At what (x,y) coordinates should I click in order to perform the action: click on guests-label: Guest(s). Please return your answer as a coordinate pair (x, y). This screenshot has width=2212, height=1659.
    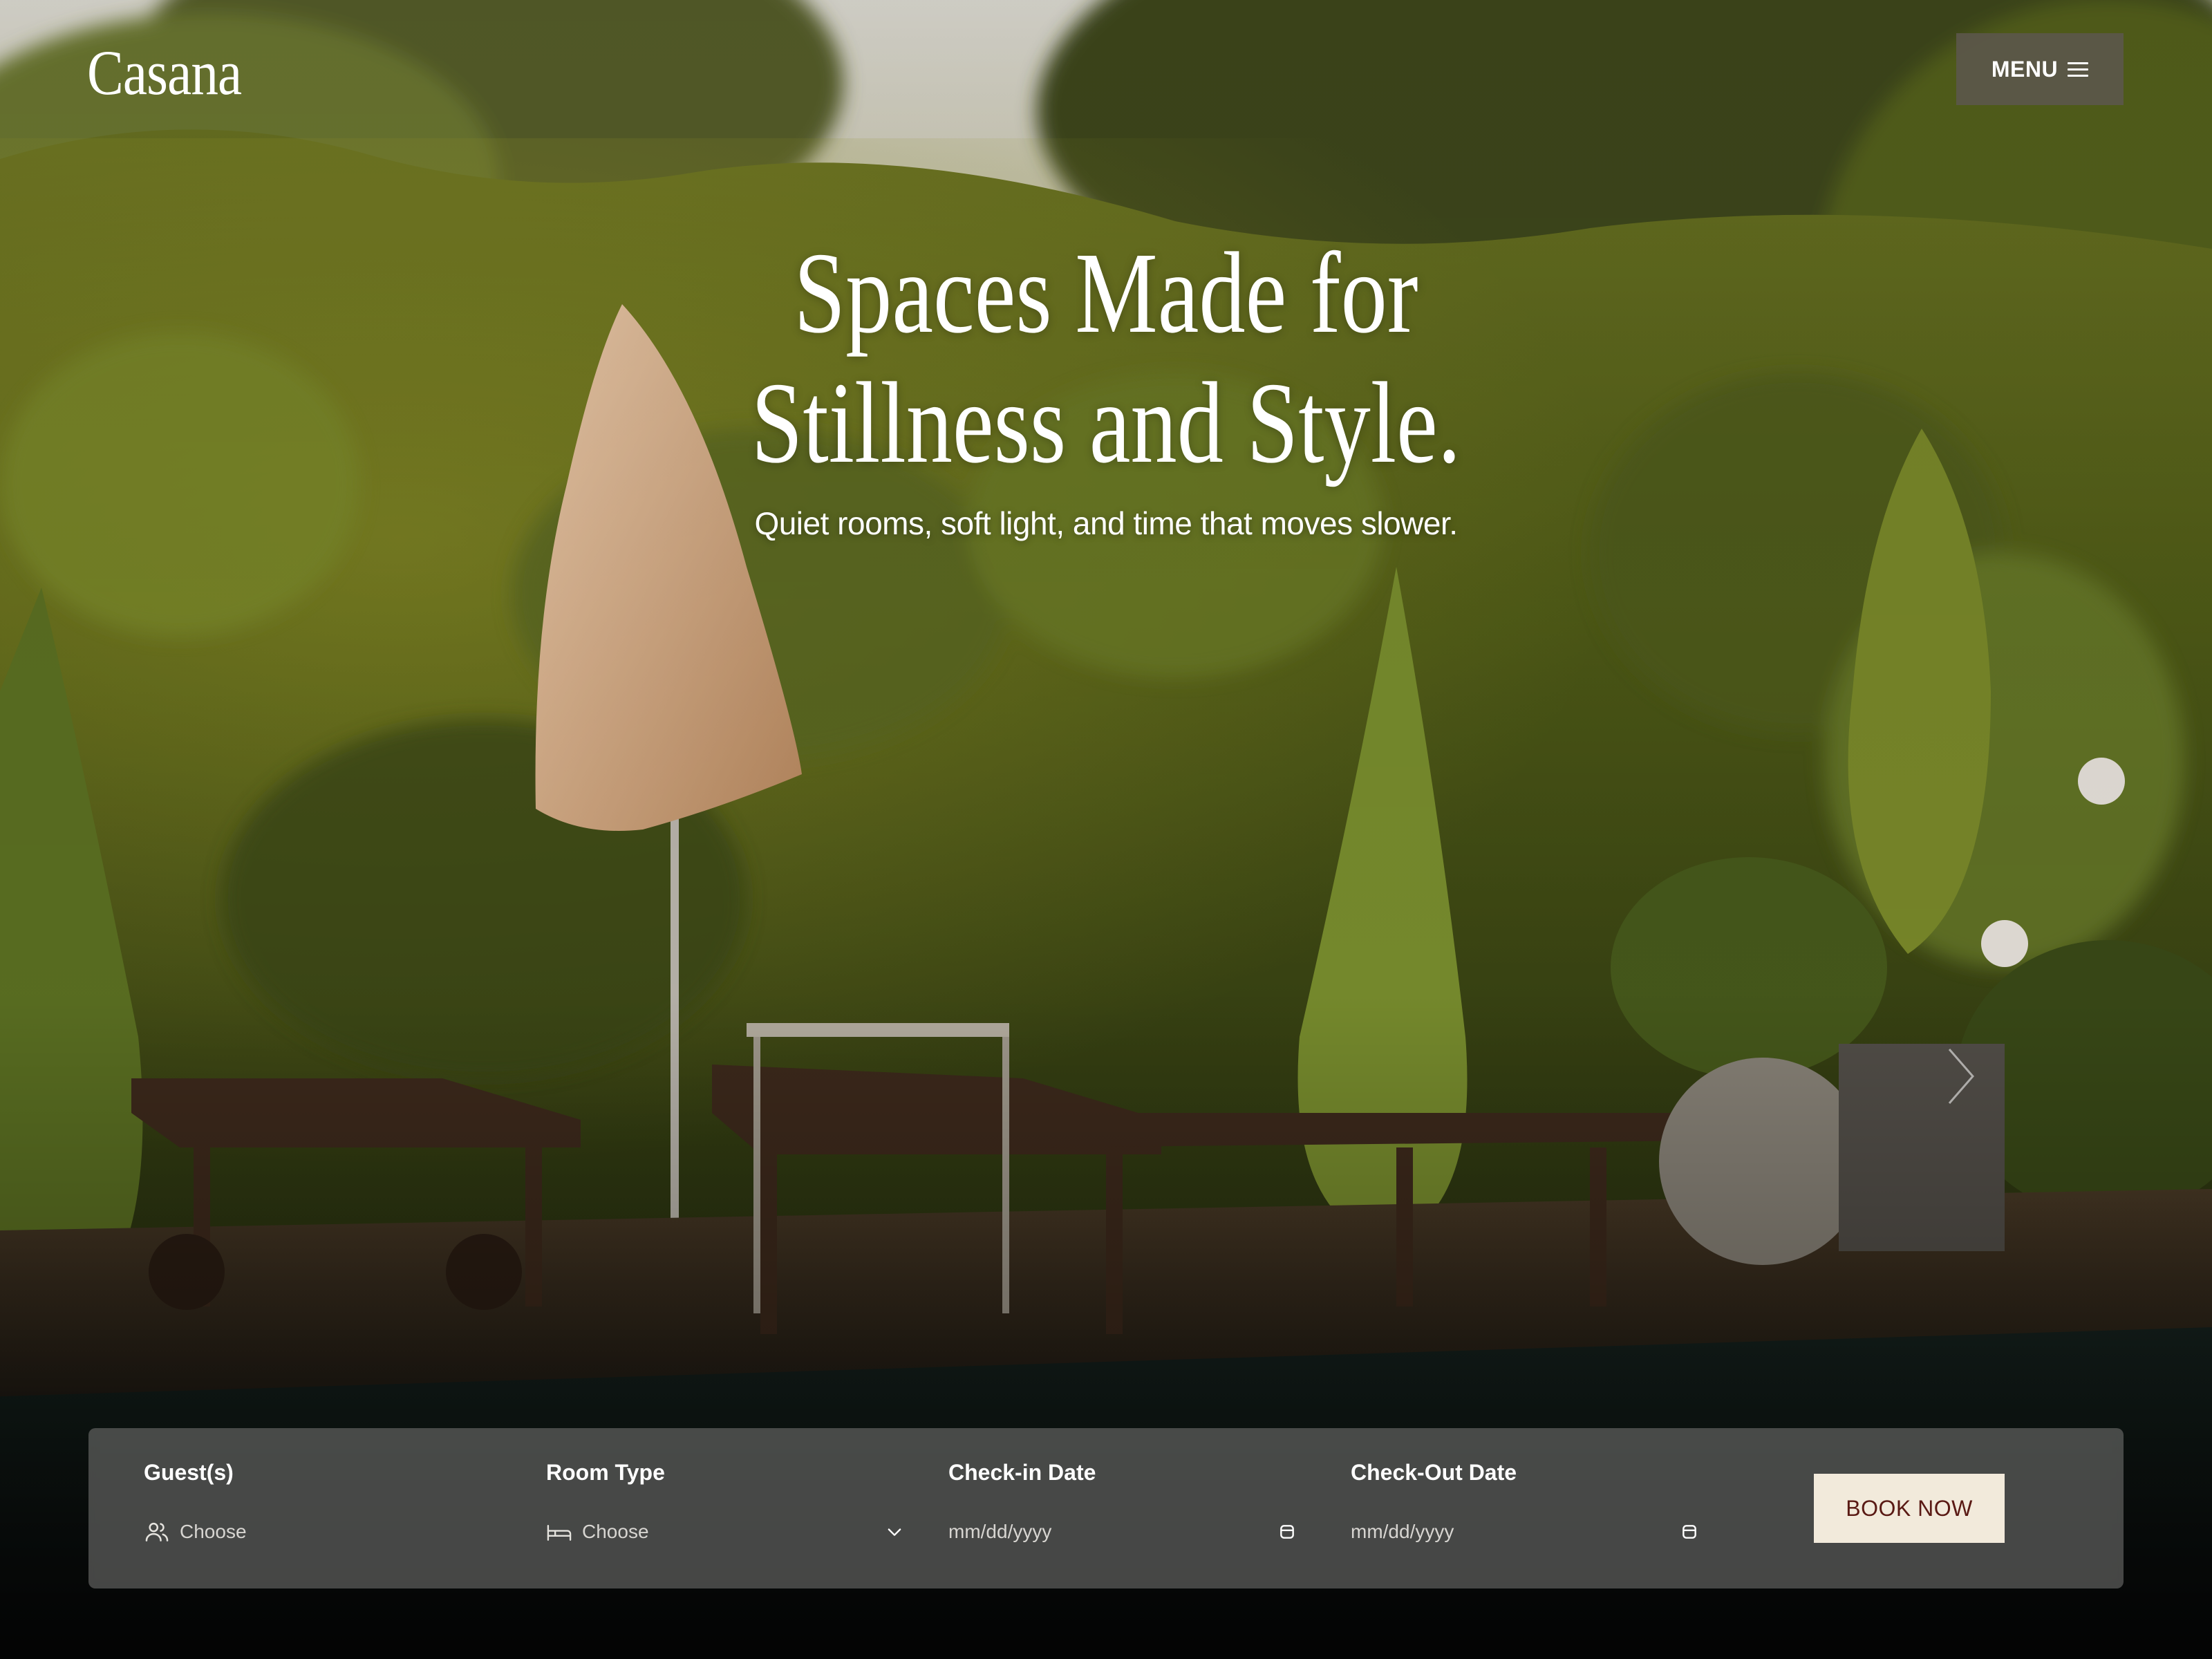
    Looking at the image, I should click on (189, 1473).